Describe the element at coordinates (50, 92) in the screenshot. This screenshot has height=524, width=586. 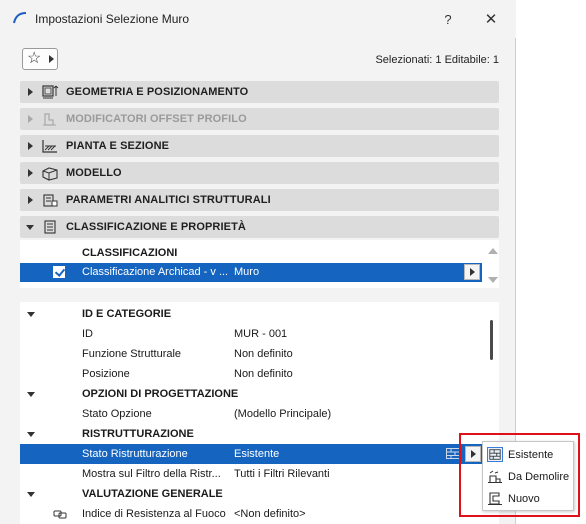
I see `geometry-icon` at that location.